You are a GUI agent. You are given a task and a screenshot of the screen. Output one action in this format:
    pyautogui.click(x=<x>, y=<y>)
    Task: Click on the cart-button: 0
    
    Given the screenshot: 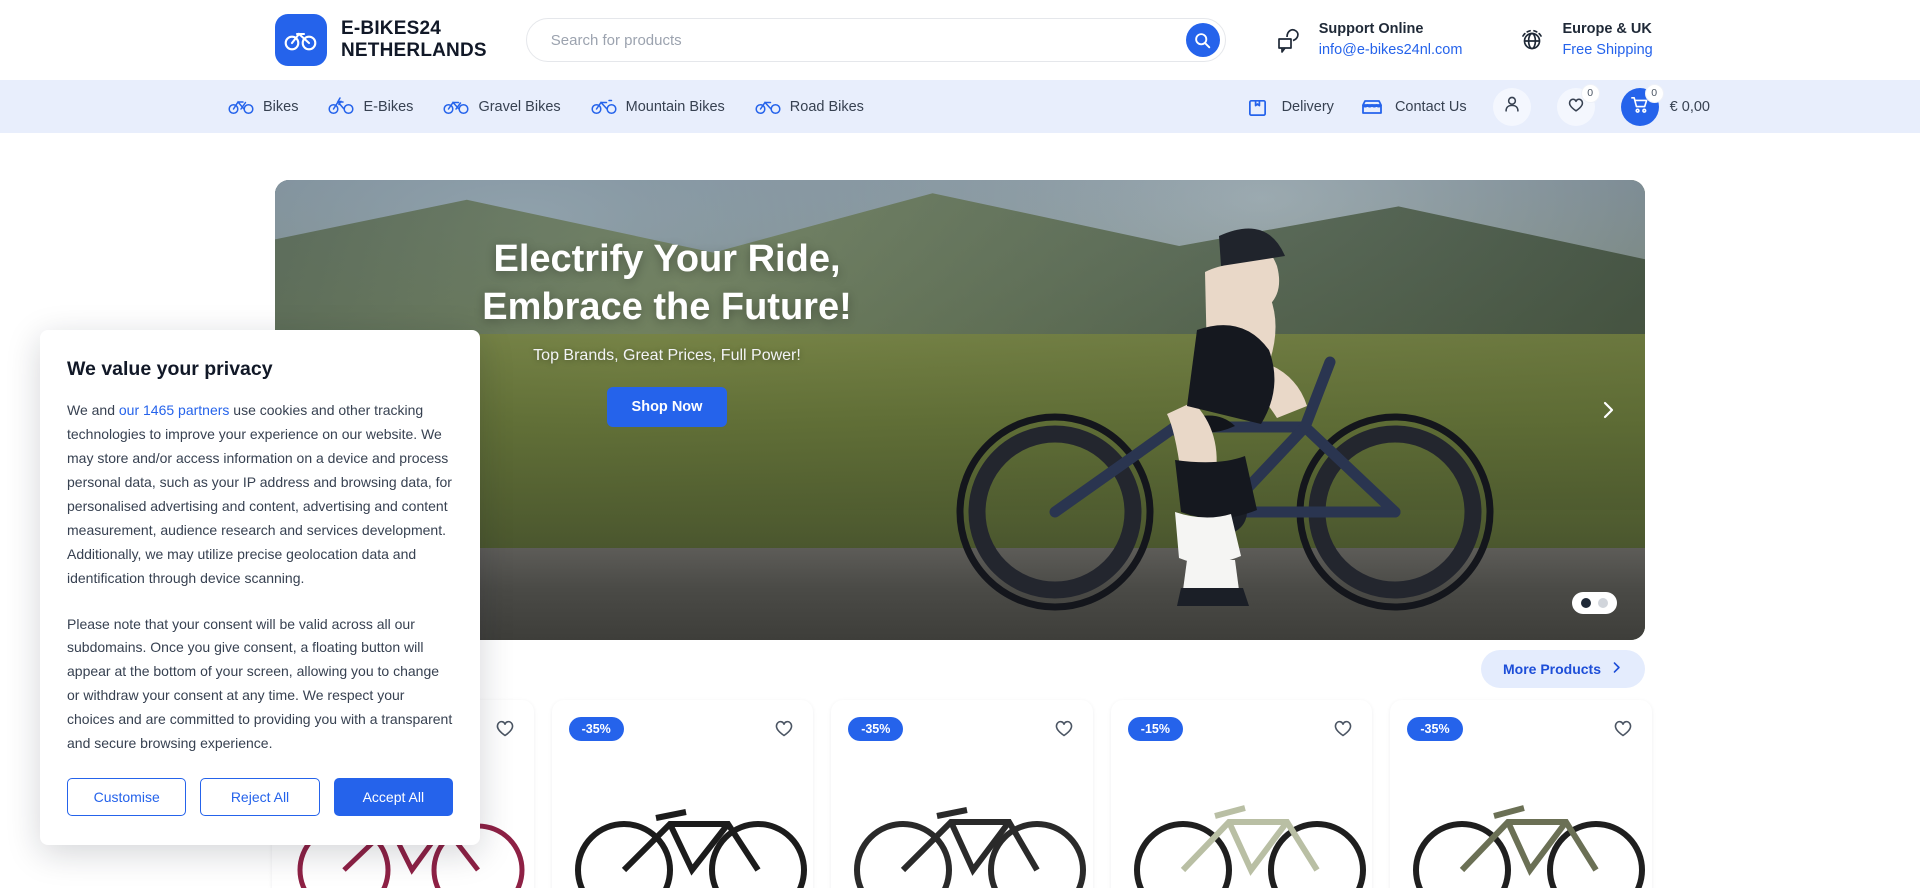 What is the action you would take?
    pyautogui.click(x=1642, y=104)
    